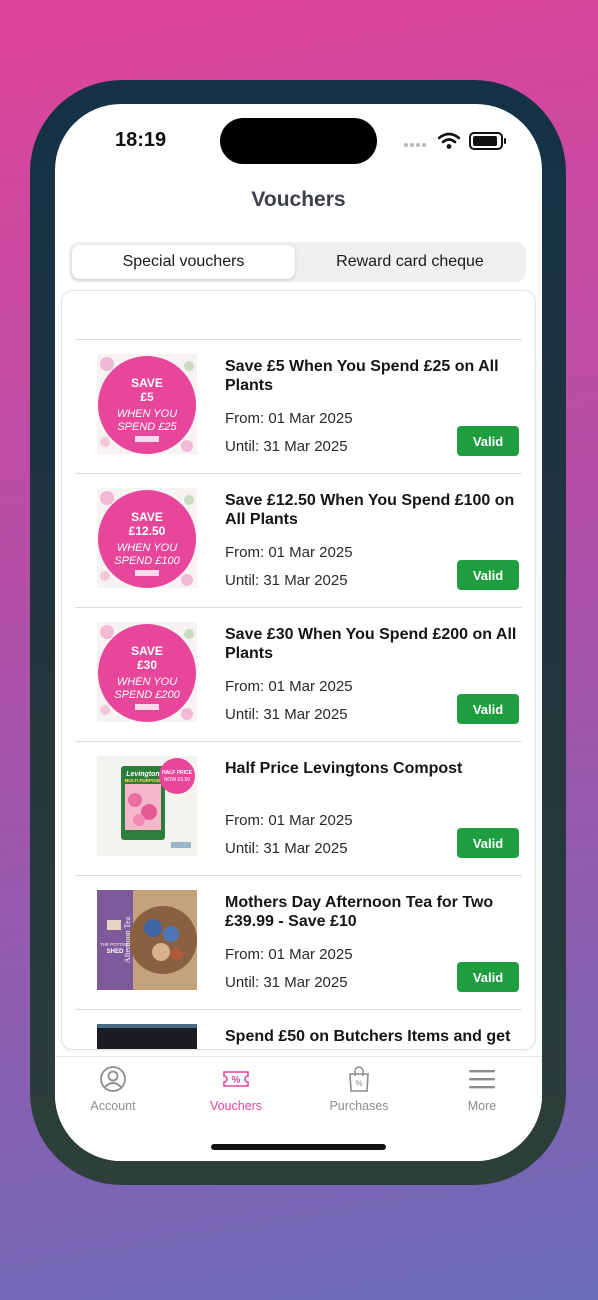 The image size is (598, 1300). Describe the element at coordinates (142, 774) in the screenshot. I see `brand-text: Levington` at that location.